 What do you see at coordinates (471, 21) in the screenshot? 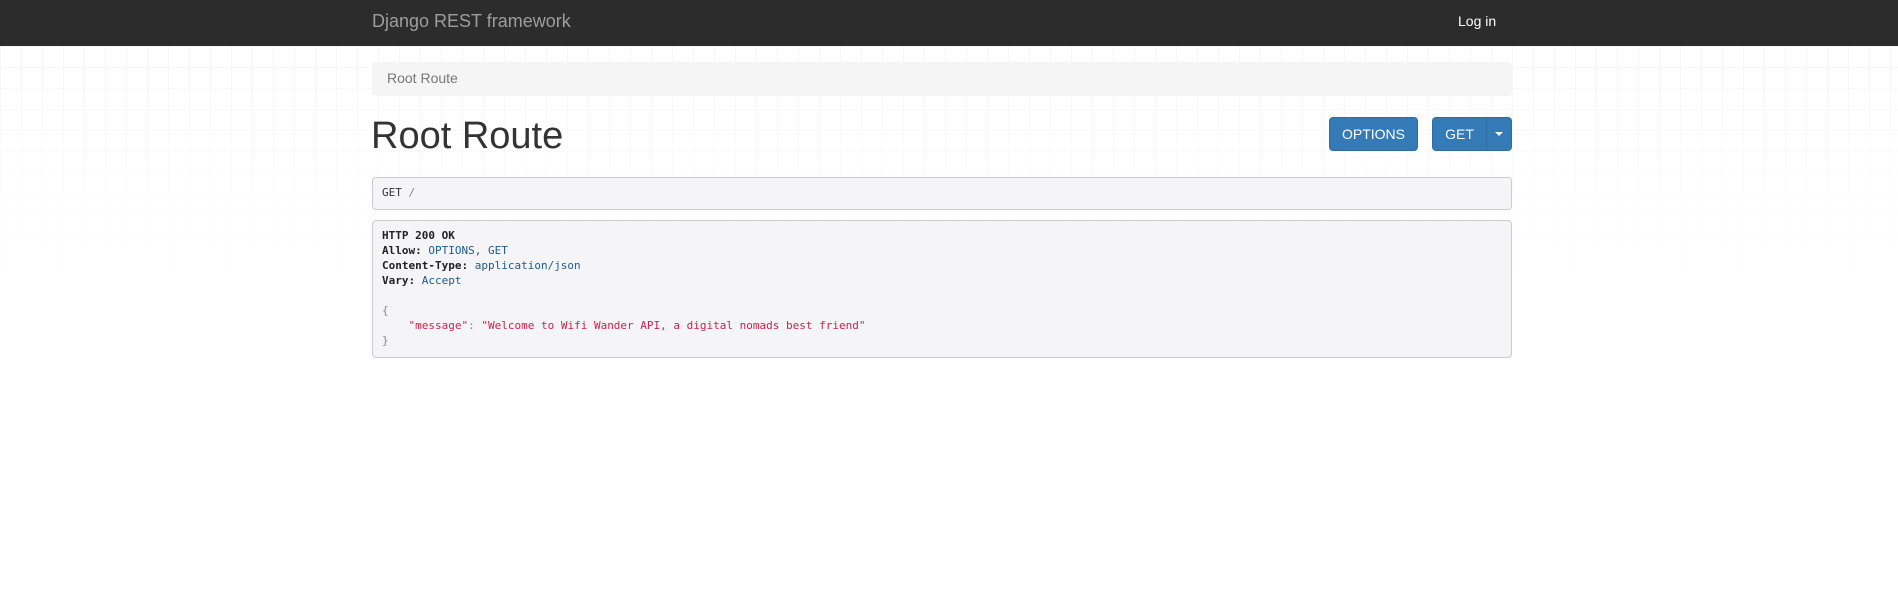
I see `brand-link: Django REST framework` at bounding box center [471, 21].